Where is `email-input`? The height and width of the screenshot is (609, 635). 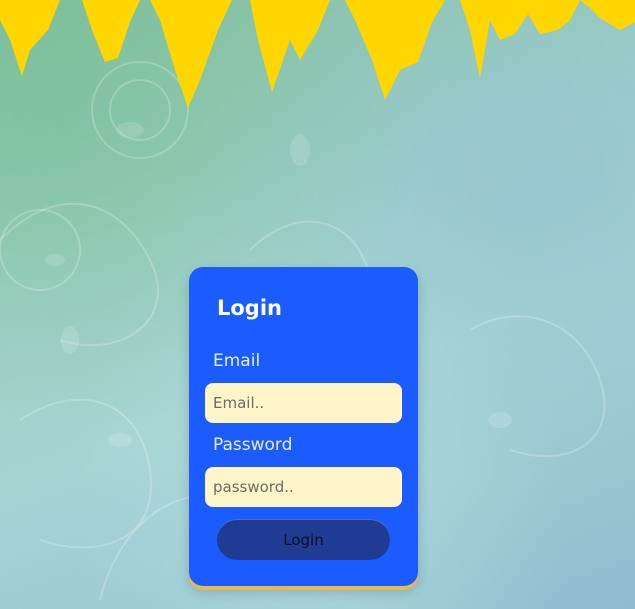 email-input is located at coordinates (303, 403).